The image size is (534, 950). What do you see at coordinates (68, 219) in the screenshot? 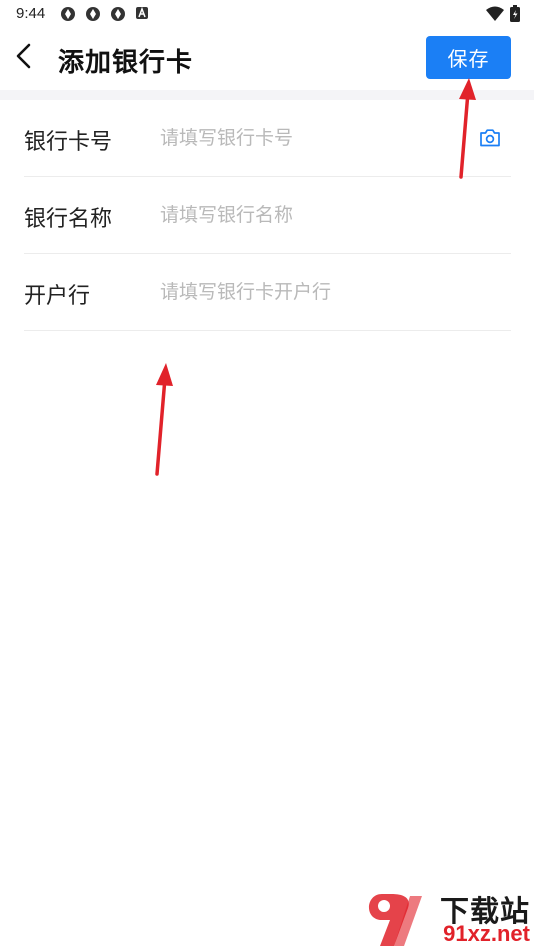
I see `bank-name-label: 银行名称` at bounding box center [68, 219].